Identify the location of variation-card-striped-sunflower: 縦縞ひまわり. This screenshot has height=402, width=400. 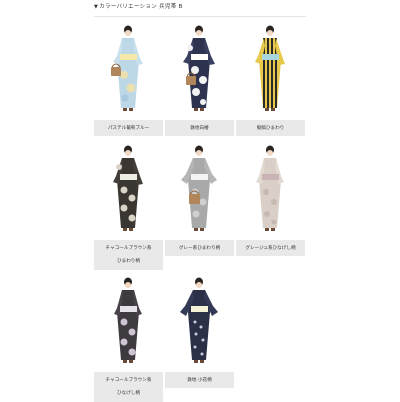
(270, 78).